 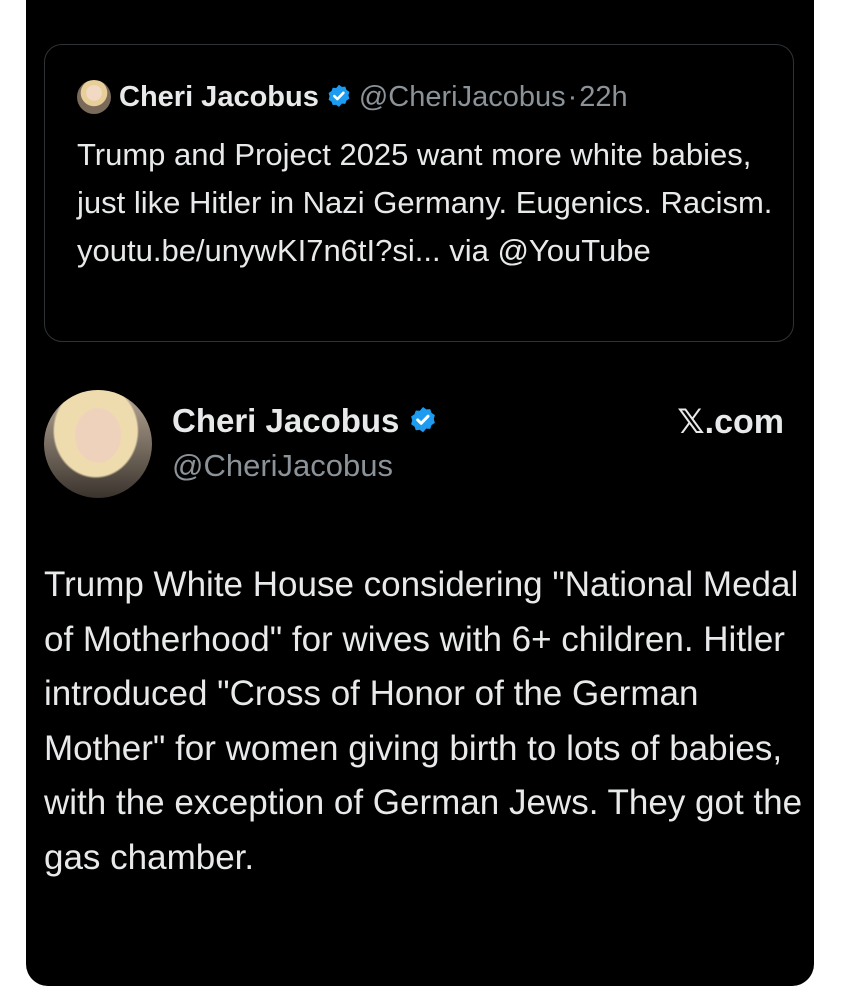 What do you see at coordinates (462, 97) in the screenshot?
I see `quoted-author-handle: @CheriJacobus` at bounding box center [462, 97].